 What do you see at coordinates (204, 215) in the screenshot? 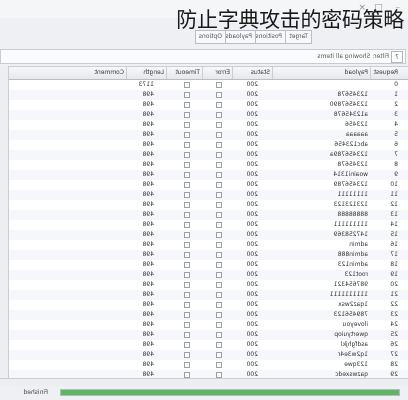
I see `table-row: 13 88888888 200 498` at bounding box center [204, 215].